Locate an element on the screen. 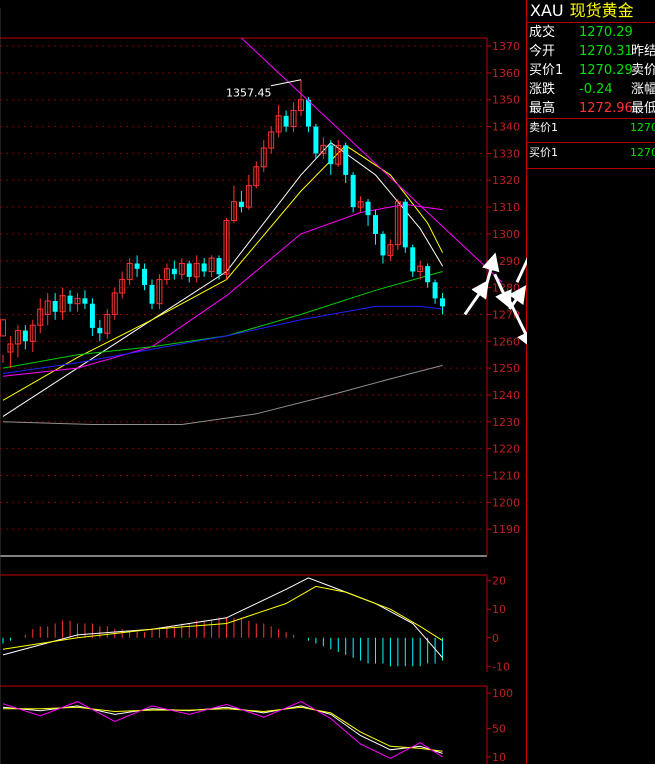  quote-row-change: 涨跌 -0.24 涨幅 is located at coordinates (591, 89).